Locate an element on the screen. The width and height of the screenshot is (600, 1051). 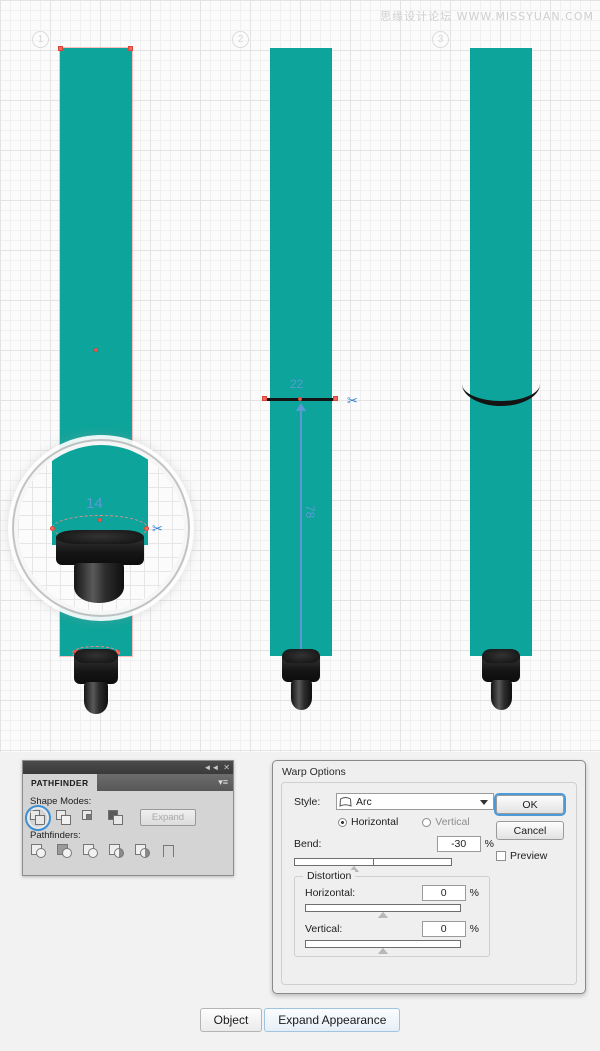
anchor-point-mid is located at coordinates (96, 350).